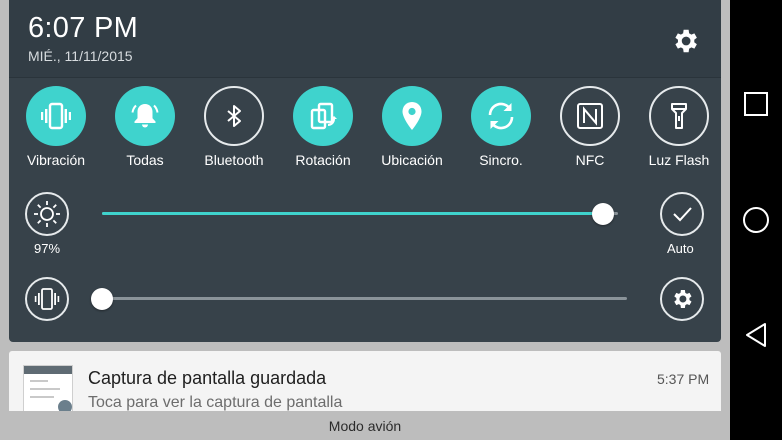  I want to click on toggle-vibracion-label: Vibración, so click(56, 160).